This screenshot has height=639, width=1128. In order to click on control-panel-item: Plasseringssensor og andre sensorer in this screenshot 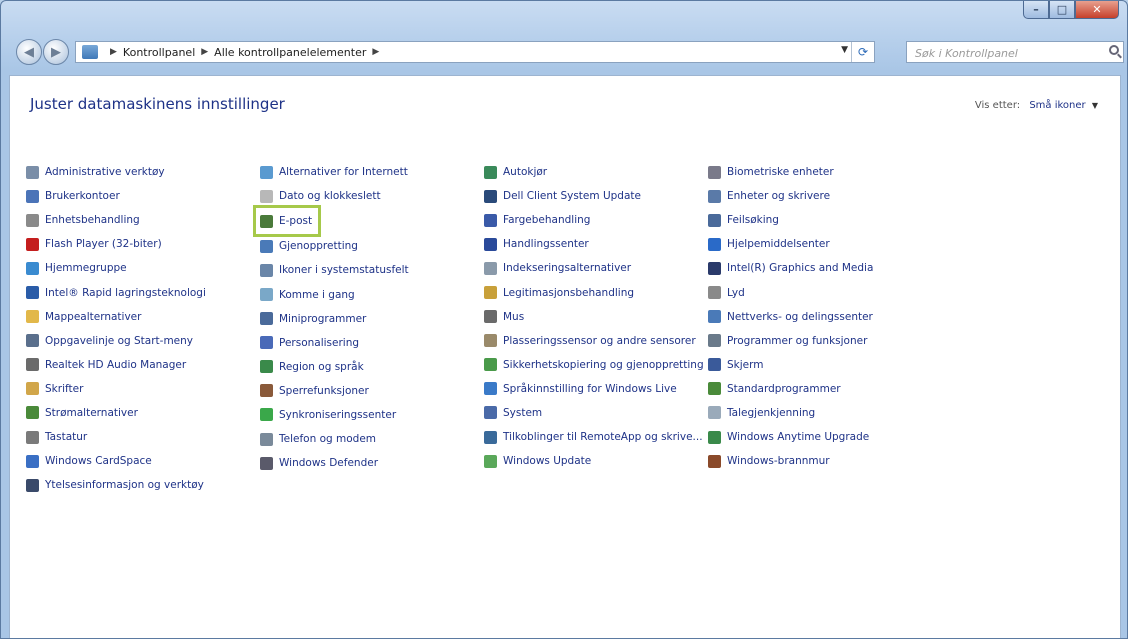, I will do `click(594, 341)`.